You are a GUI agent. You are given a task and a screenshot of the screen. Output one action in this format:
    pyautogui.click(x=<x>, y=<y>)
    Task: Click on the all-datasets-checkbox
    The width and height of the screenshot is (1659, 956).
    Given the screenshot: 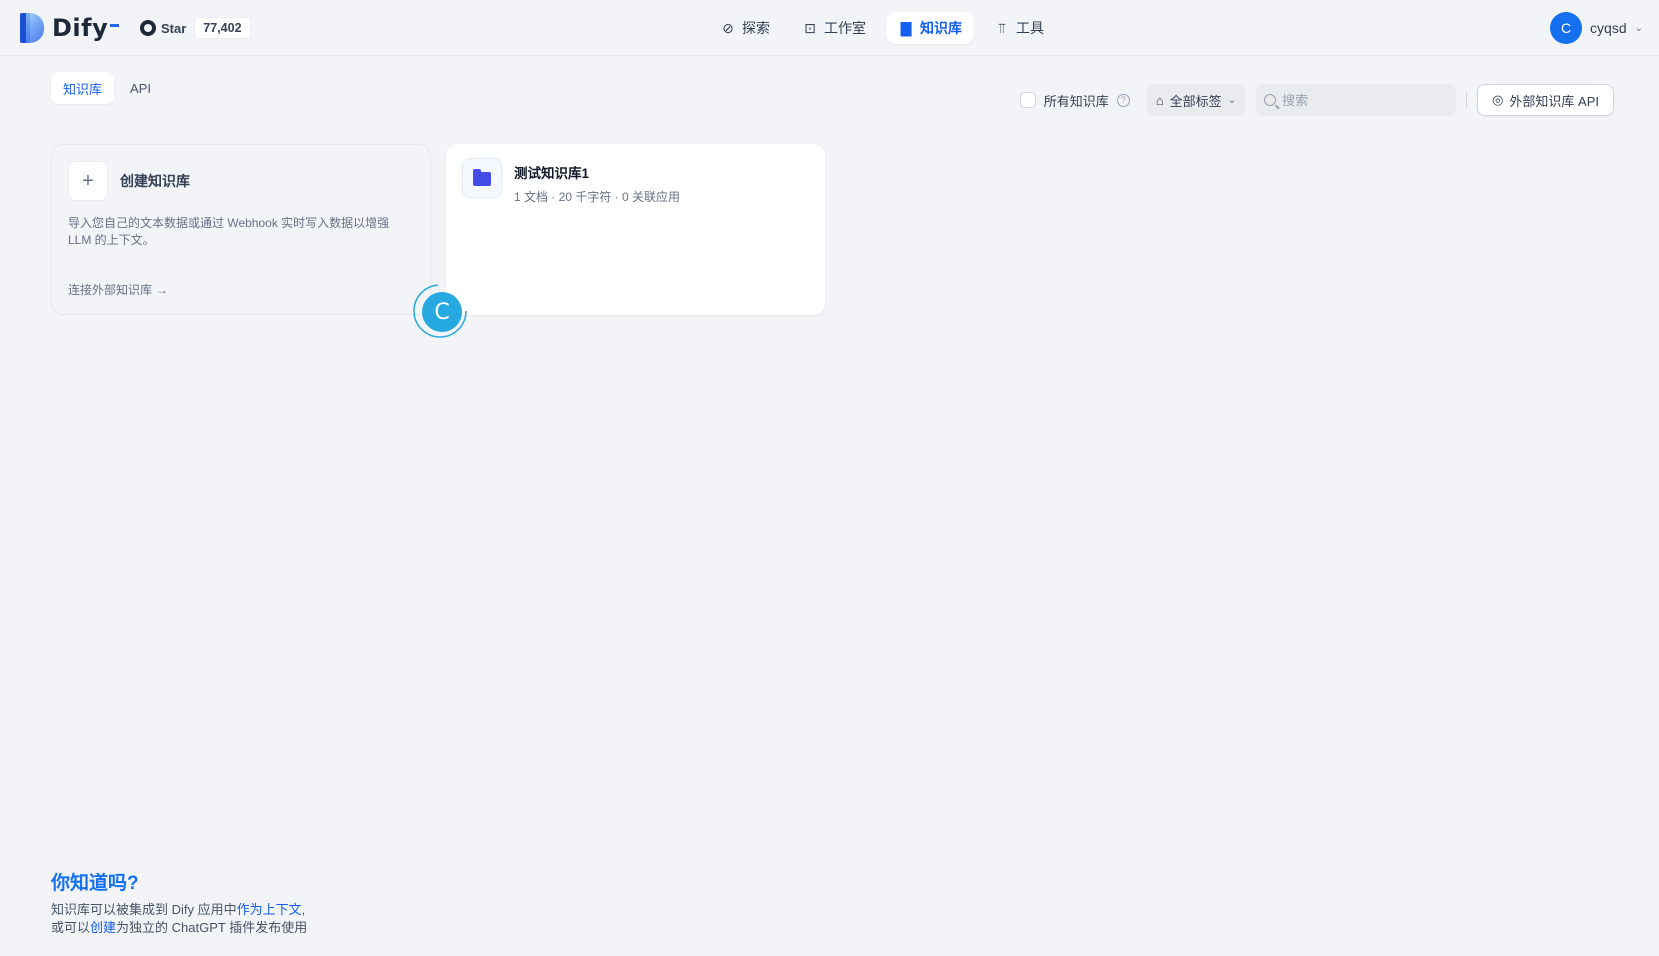 What is the action you would take?
    pyautogui.click(x=1027, y=100)
    